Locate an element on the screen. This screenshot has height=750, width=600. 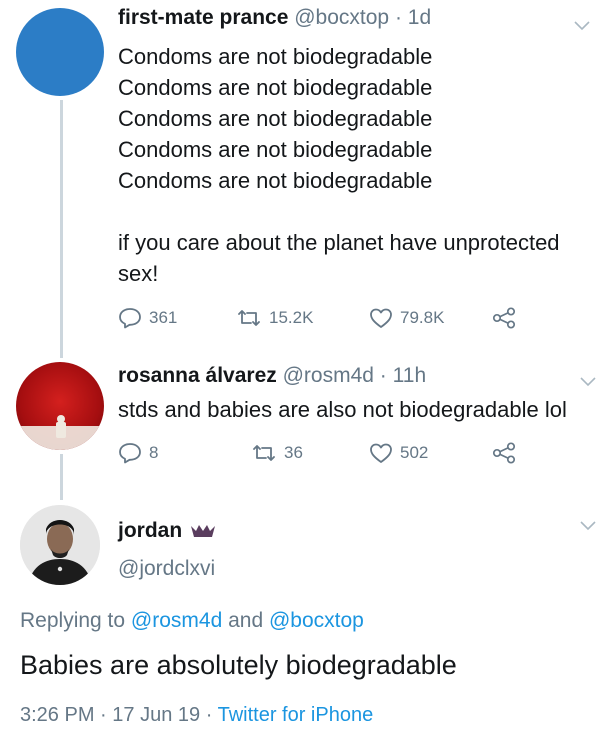
timestamp: 1d is located at coordinates (419, 17).